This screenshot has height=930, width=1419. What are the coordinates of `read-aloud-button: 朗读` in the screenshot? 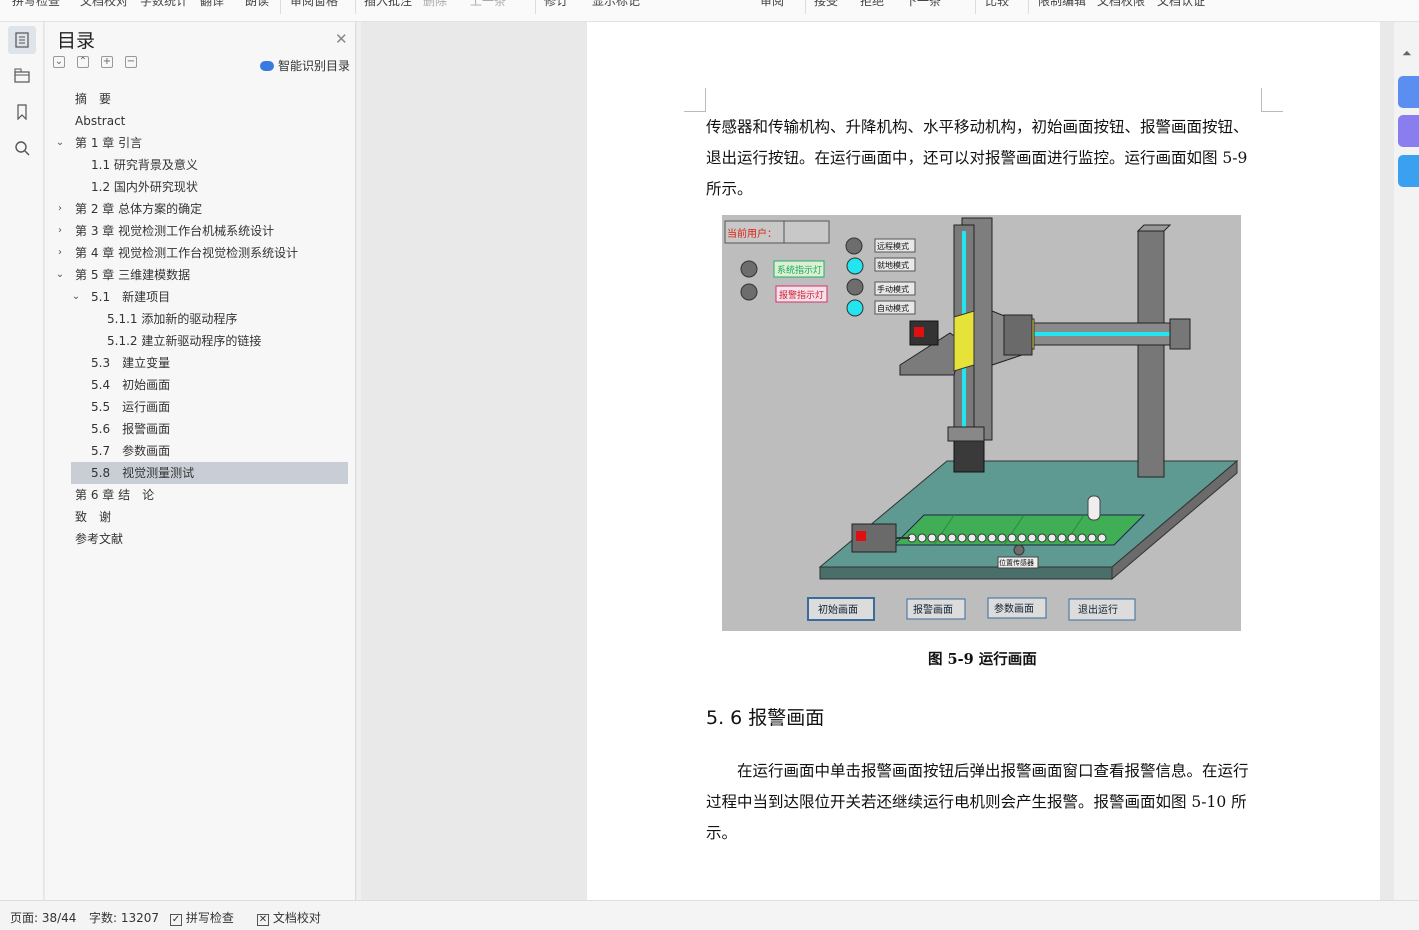 It's located at (257, 4).